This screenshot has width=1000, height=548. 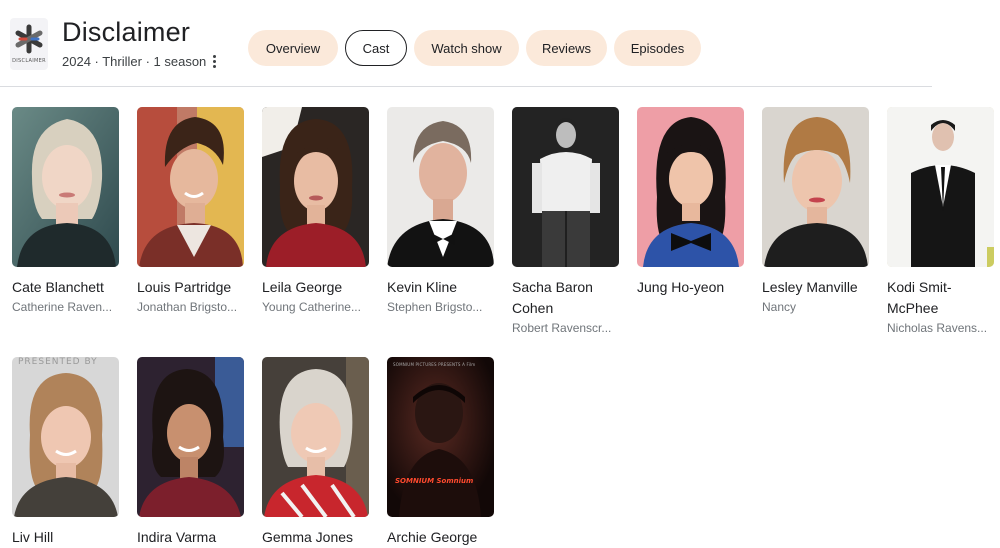 What do you see at coordinates (126, 32) in the screenshot?
I see `page-title: Disclaimer` at bounding box center [126, 32].